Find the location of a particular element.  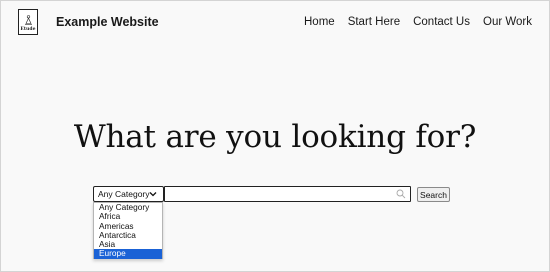

dropdown-option-europe: Europe is located at coordinates (128, 254).